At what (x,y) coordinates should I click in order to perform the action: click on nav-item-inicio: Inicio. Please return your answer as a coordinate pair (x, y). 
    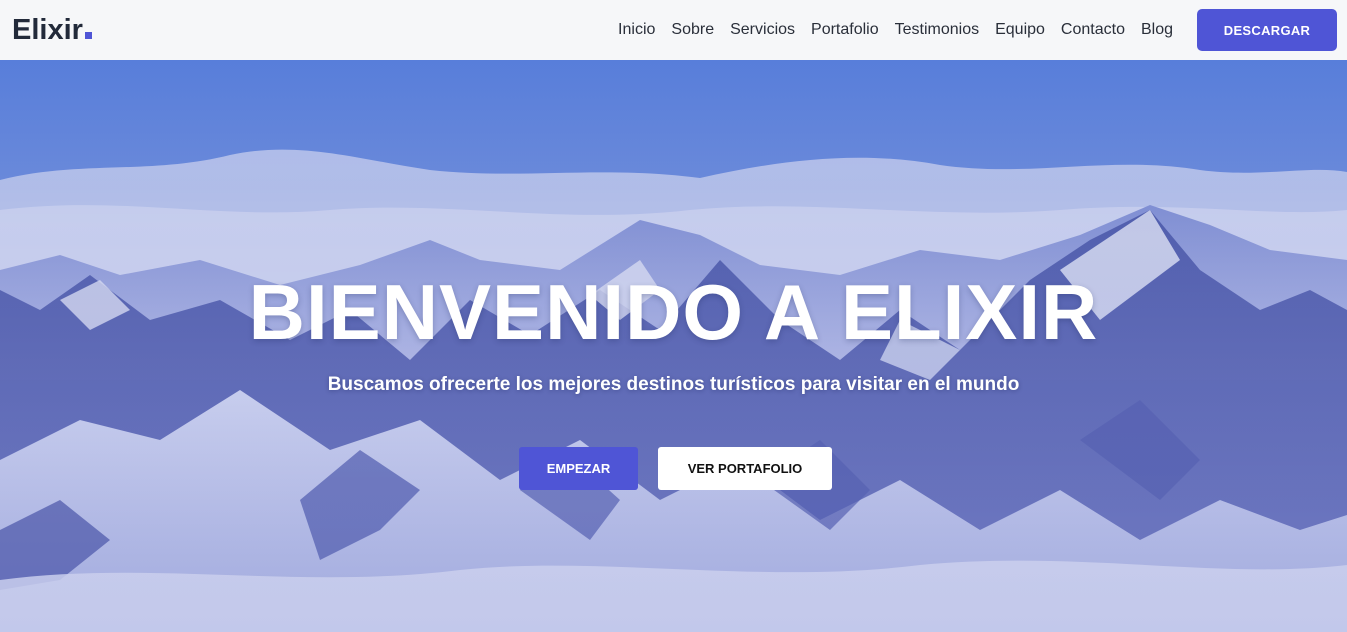
    Looking at the image, I should click on (636, 30).